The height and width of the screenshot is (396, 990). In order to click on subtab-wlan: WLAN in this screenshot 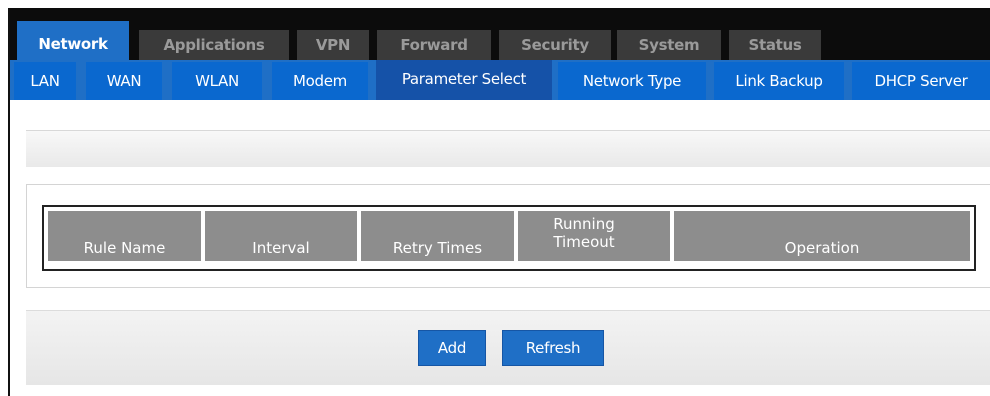, I will do `click(217, 81)`.